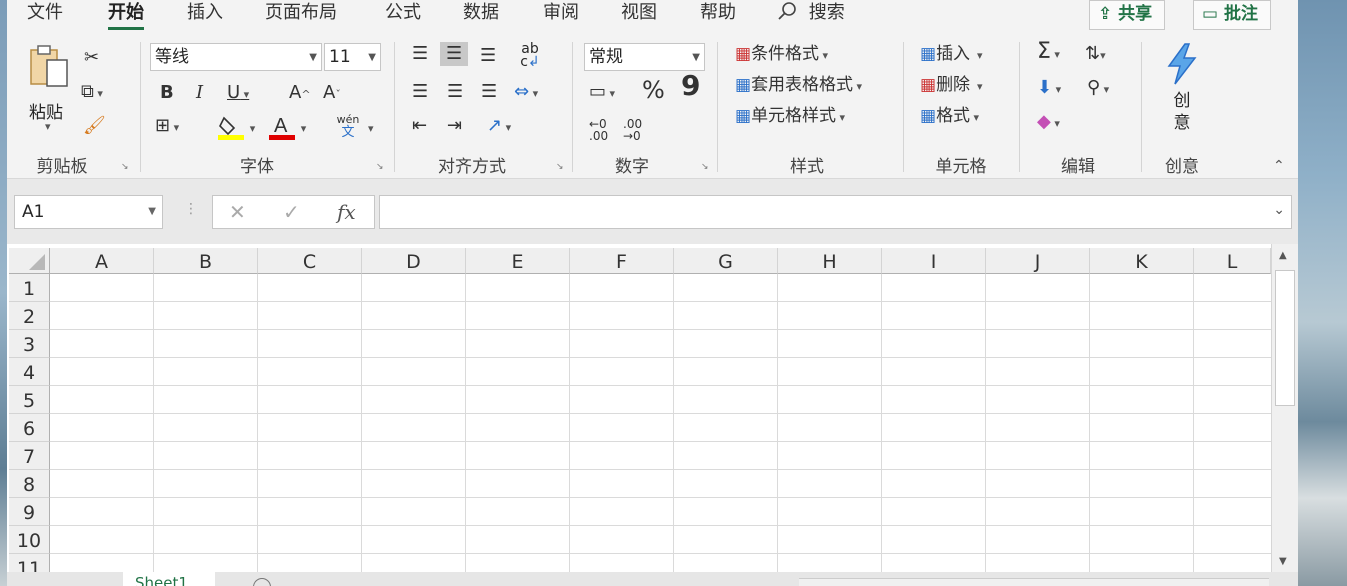 This screenshot has width=1347, height=586. Describe the element at coordinates (310, 261) in the screenshot. I see `column-header-c: C` at that location.